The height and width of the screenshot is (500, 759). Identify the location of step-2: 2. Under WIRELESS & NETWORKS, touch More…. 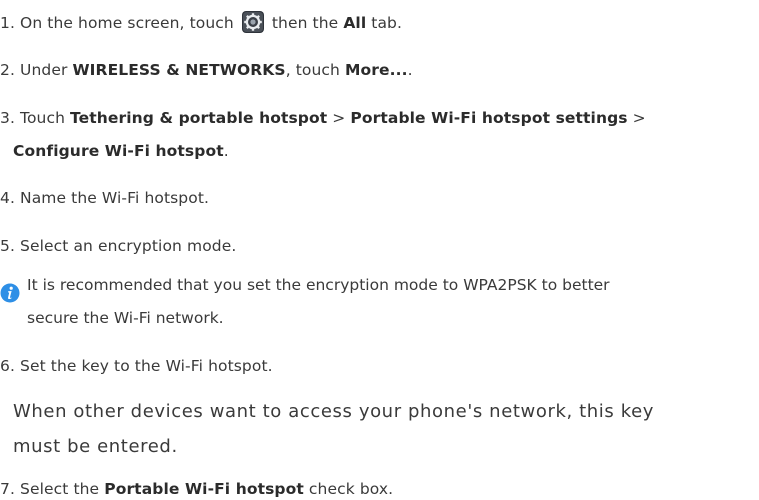
(206, 70).